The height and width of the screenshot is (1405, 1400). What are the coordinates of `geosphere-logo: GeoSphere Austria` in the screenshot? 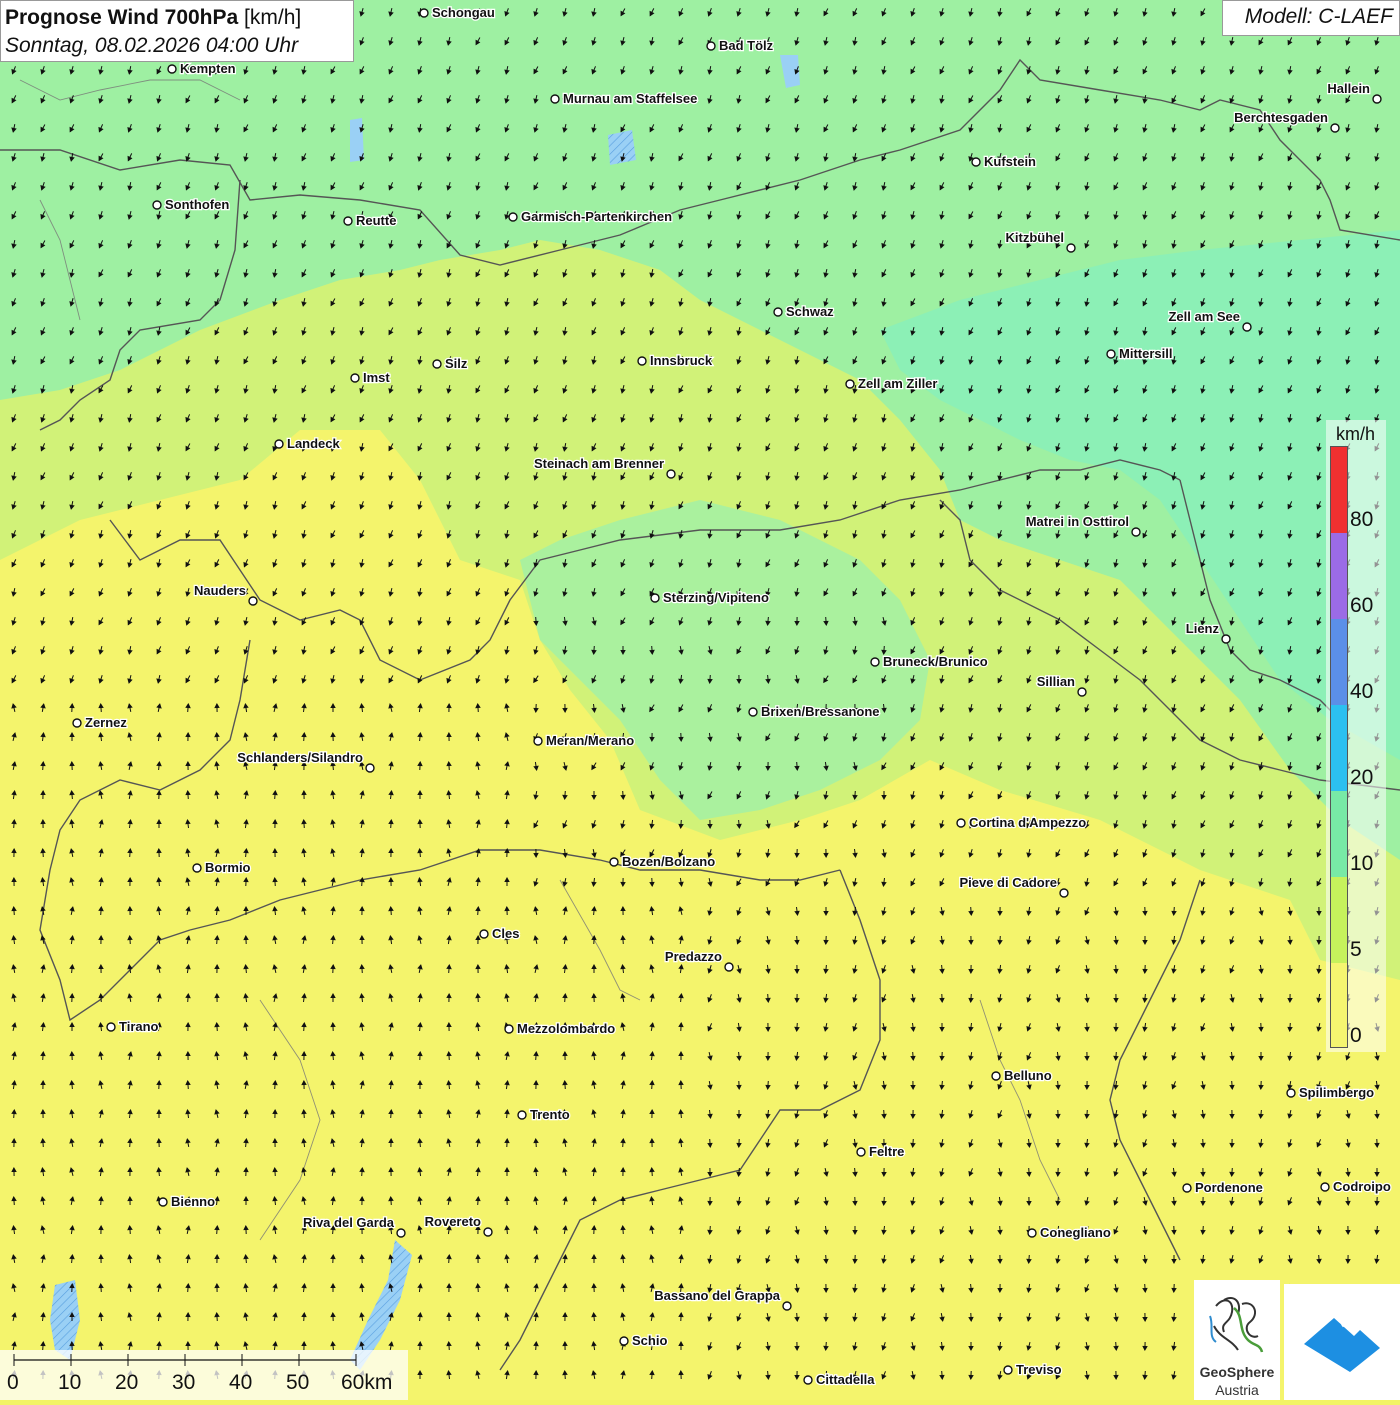 It's located at (1237, 1340).